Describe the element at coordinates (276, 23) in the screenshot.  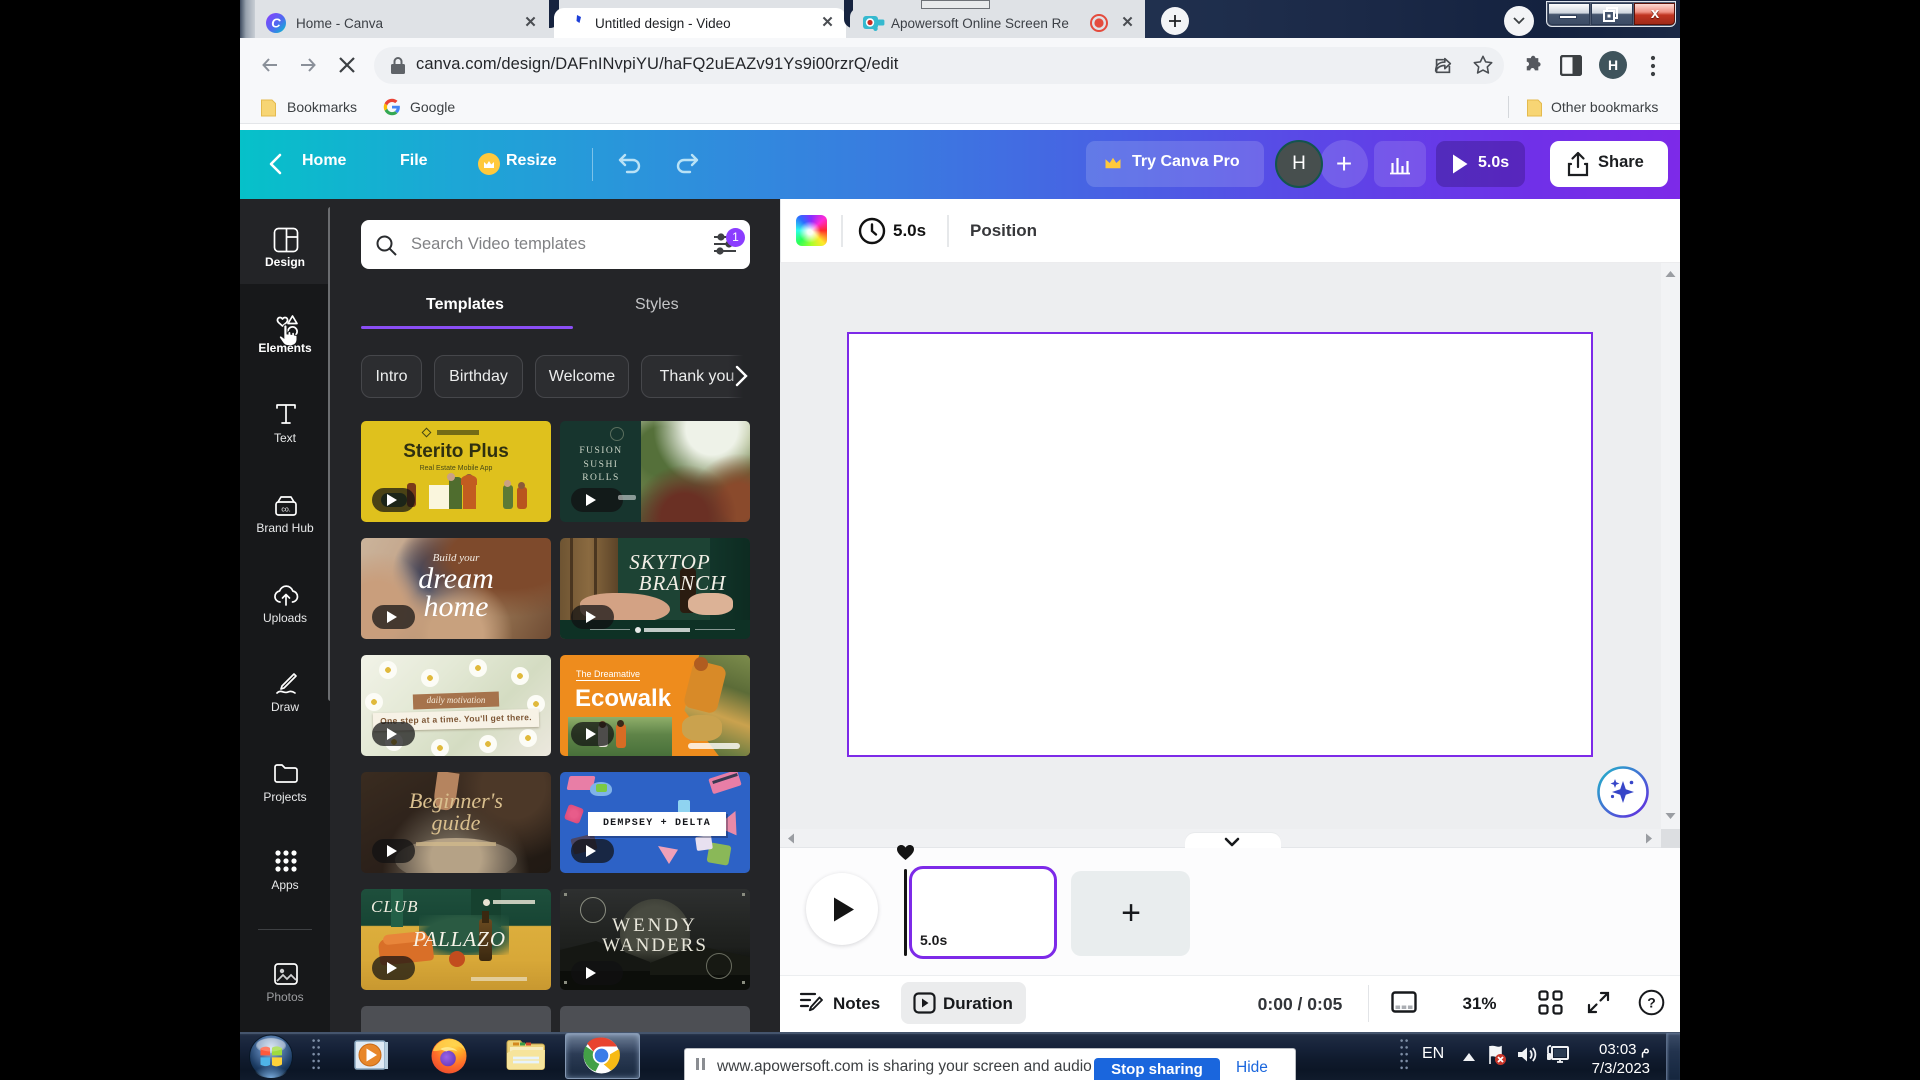
I see `svg-text: C` at that location.